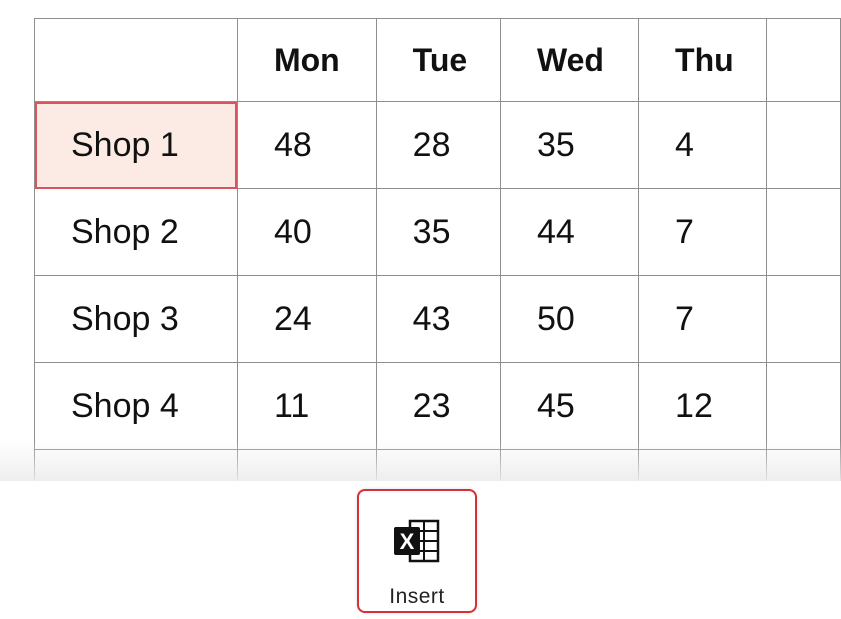  I want to click on header-cell-wed: Wed, so click(569, 60).